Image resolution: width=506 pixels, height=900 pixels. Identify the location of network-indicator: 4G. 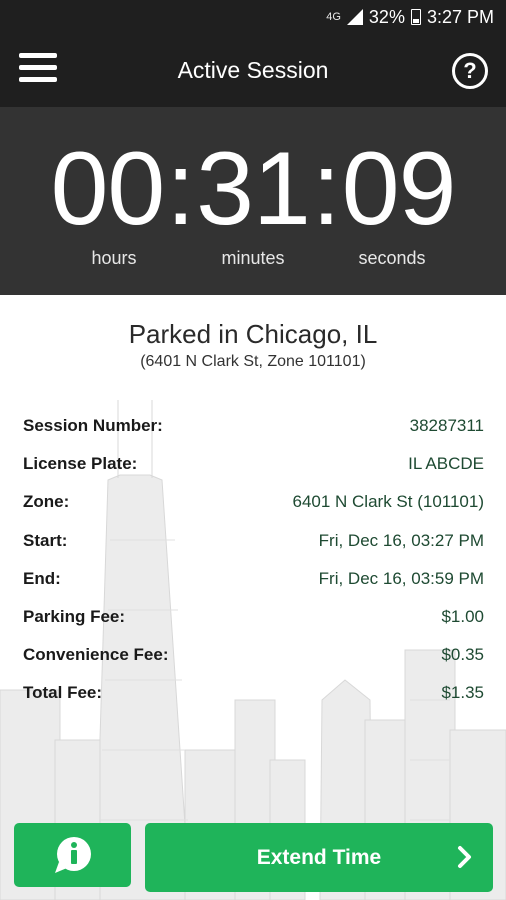
(333, 17).